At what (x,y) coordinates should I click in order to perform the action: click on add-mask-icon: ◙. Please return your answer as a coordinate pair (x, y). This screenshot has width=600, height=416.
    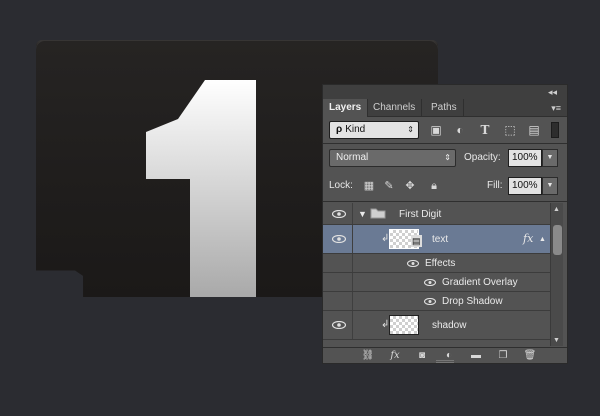
    Looking at the image, I should click on (422, 356).